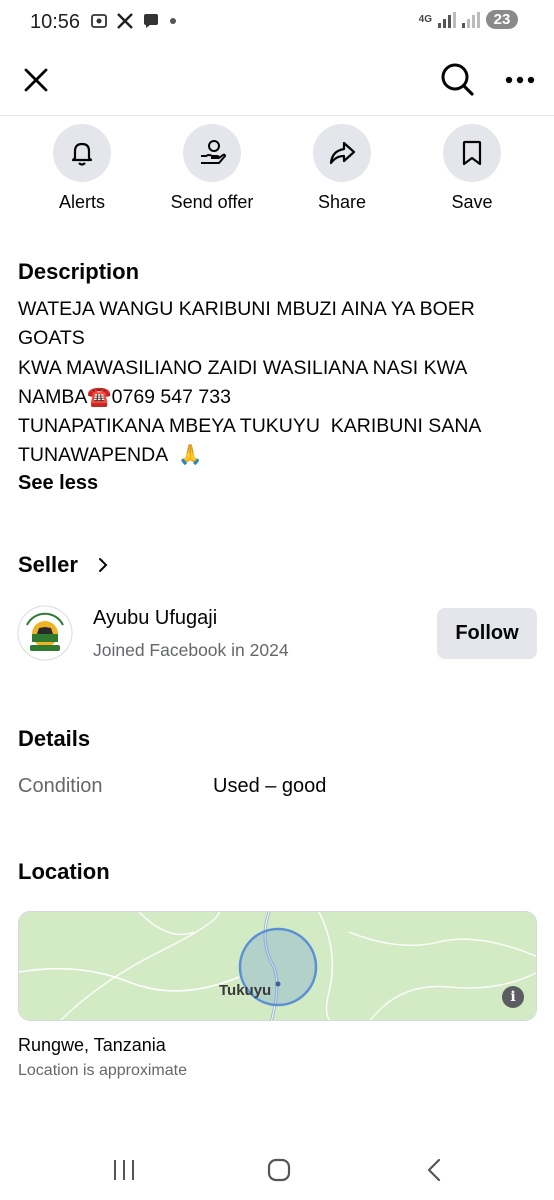 The height and width of the screenshot is (1200, 554). Describe the element at coordinates (103, 565) in the screenshot. I see `chevron-right-icon` at that location.